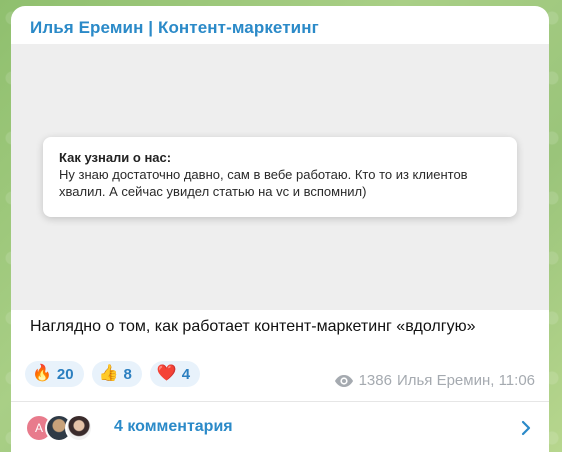 Image resolution: width=562 pixels, height=452 pixels. I want to click on reaction-heart: ❤️ 4, so click(175, 374).